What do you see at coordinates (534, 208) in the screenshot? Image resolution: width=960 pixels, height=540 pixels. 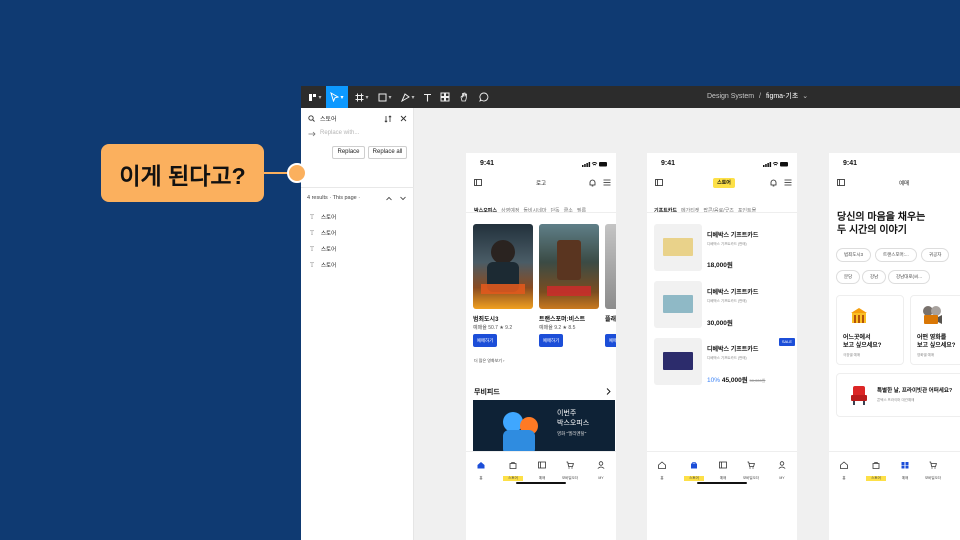 I see `tab-dolby: 돌비시네마` at bounding box center [534, 208].